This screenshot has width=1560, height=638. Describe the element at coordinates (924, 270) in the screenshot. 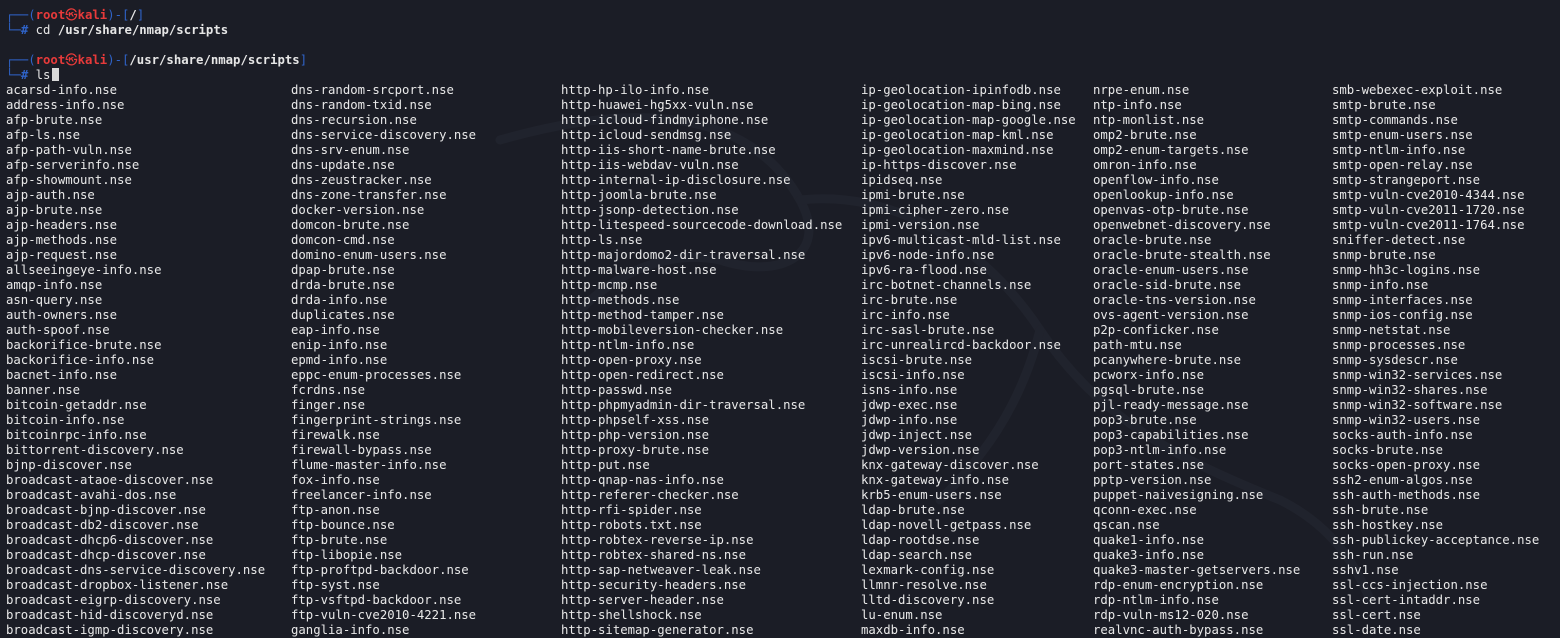

I see `script-file-entry: ipv6-ra-flood.nse` at that location.